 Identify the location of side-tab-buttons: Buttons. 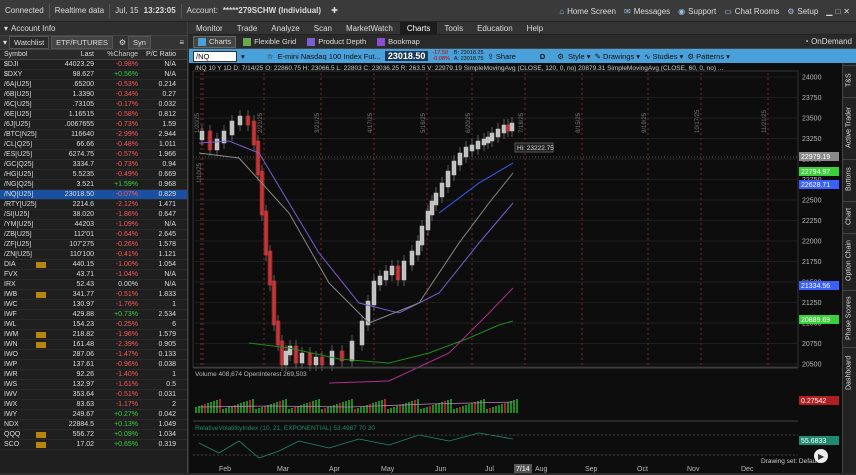
(849, 179).